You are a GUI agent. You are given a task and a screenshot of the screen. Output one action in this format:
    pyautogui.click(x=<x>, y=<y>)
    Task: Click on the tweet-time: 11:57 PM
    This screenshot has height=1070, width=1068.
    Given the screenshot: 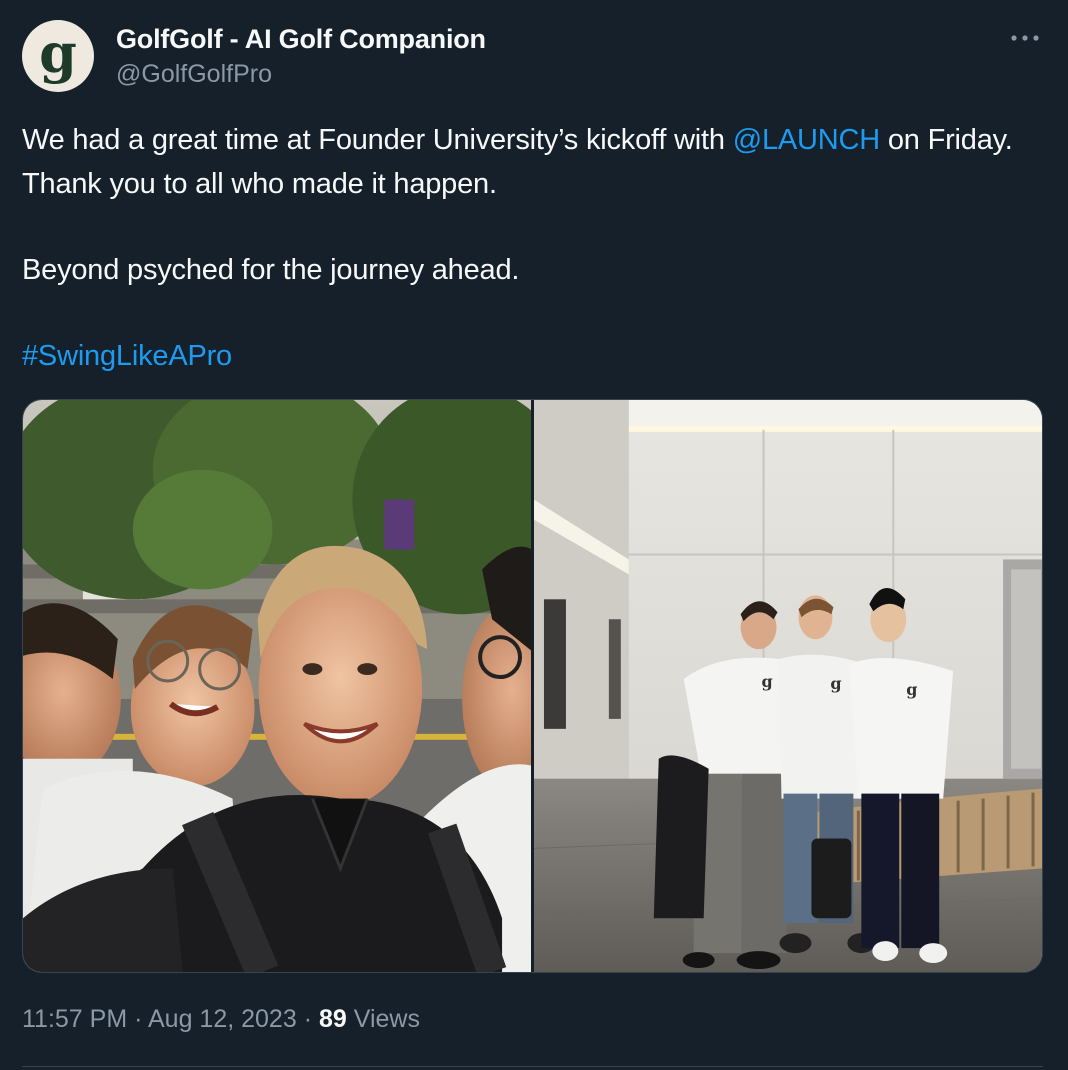 What is the action you would take?
    pyautogui.click(x=74, y=1019)
    